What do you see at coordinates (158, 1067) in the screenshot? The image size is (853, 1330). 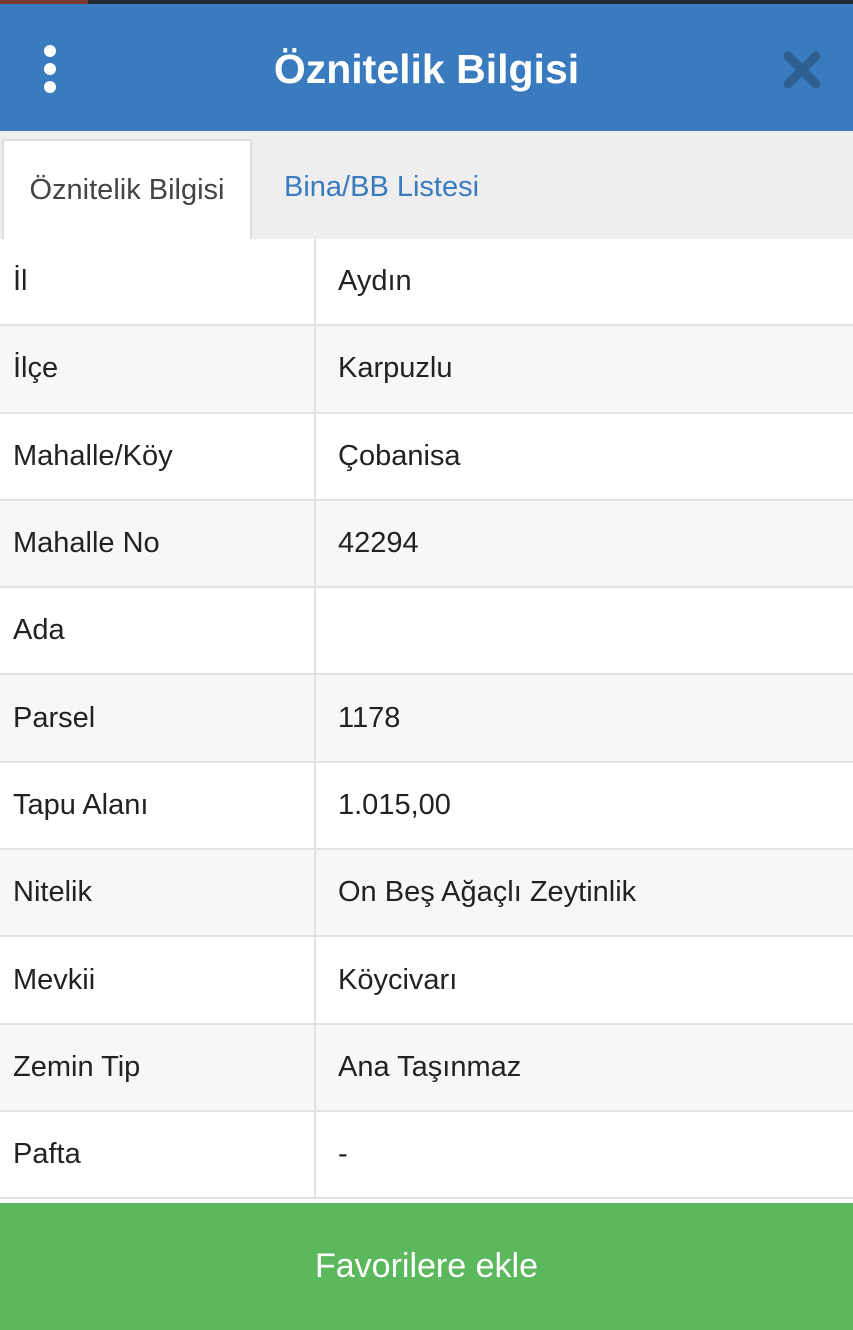 I see `row-label: Zemin Tip` at bounding box center [158, 1067].